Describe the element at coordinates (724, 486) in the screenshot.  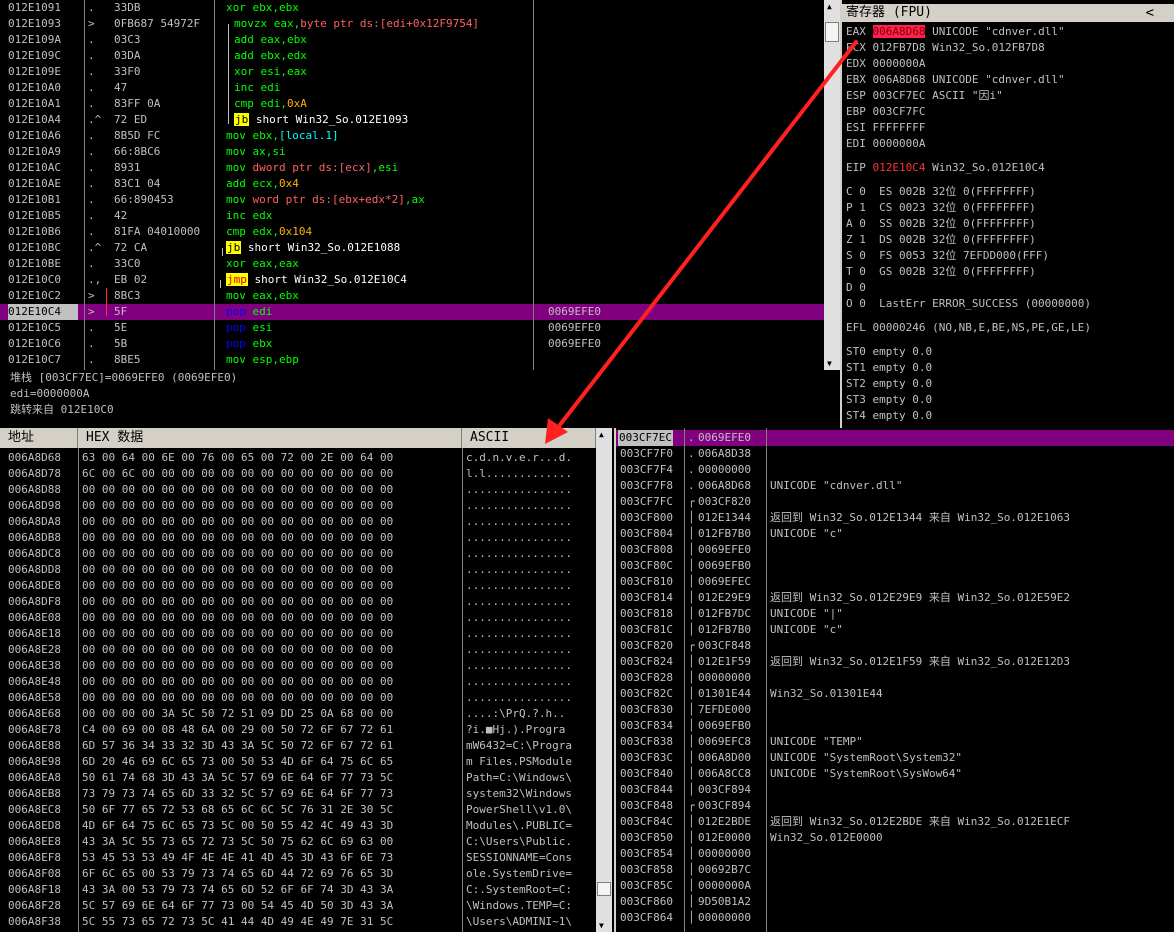
I see `stack-value: 006A8D68` at that location.